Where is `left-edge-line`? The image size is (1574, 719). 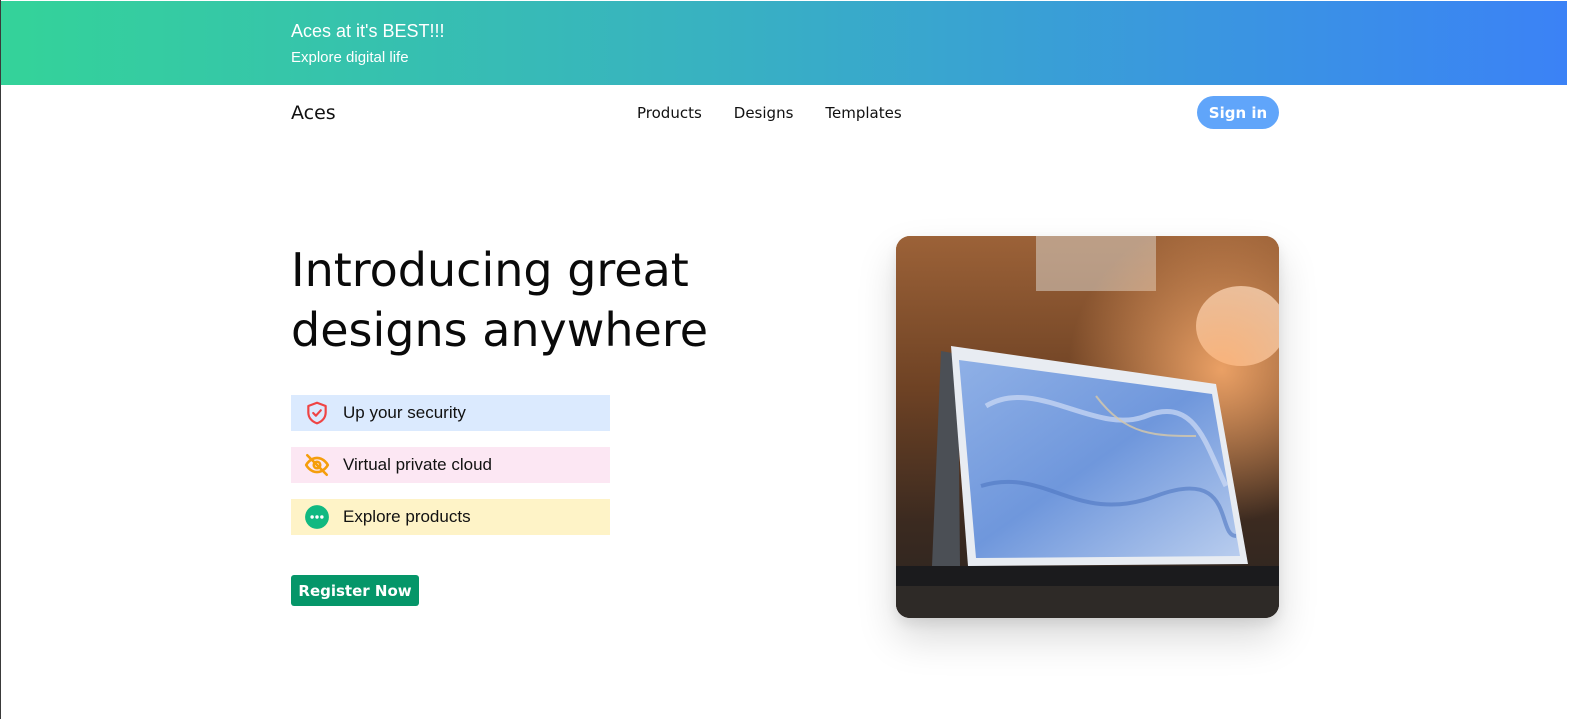
left-edge-line is located at coordinates (0, 359).